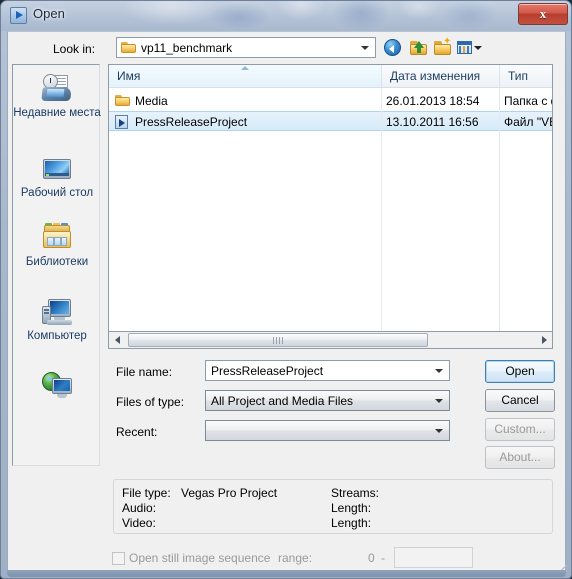 The image size is (572, 579). Describe the element at coordinates (355, 493) in the screenshot. I see `streams-label: Streams:` at that location.